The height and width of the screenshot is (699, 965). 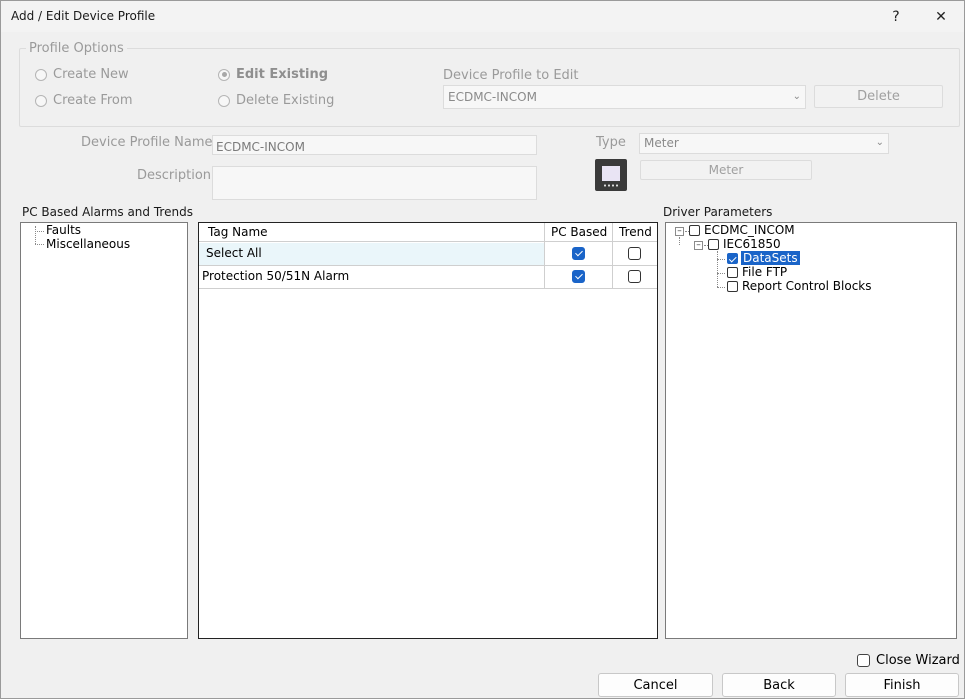 I want to click on tree-item-iec61850: IEC61850, so click(x=752, y=244).